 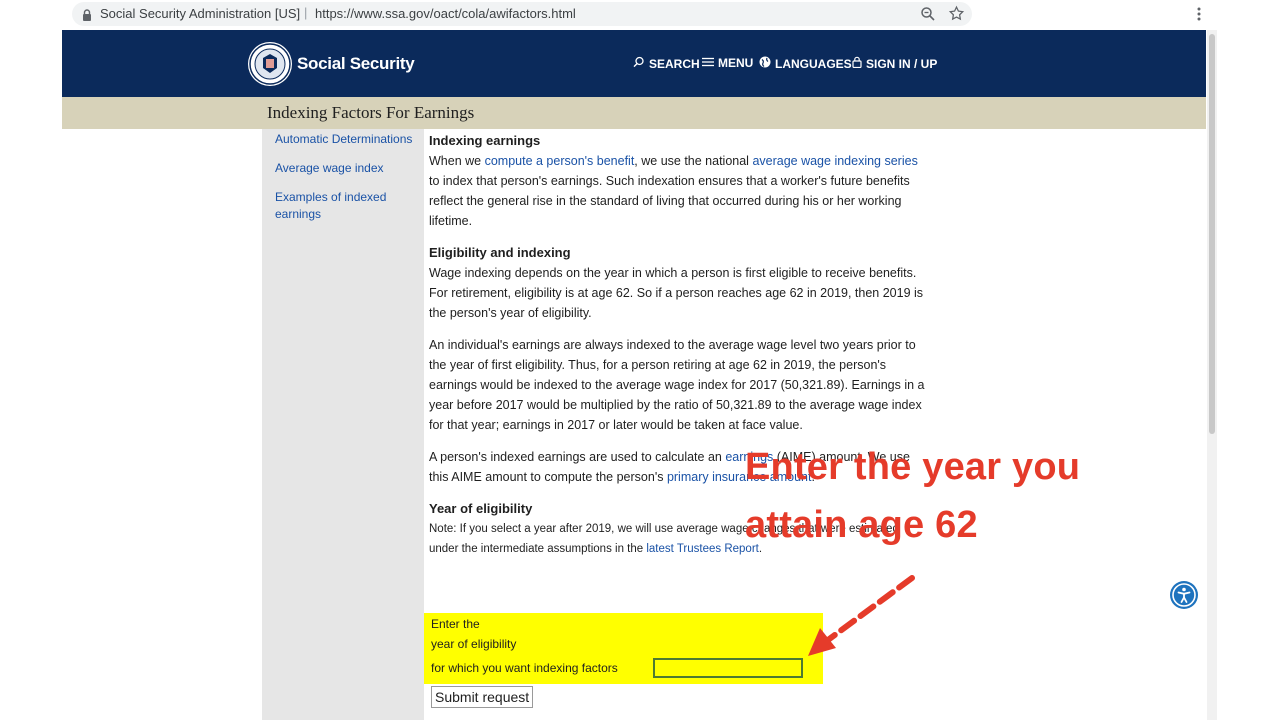 I want to click on globe-icon, so click(x=765, y=63).